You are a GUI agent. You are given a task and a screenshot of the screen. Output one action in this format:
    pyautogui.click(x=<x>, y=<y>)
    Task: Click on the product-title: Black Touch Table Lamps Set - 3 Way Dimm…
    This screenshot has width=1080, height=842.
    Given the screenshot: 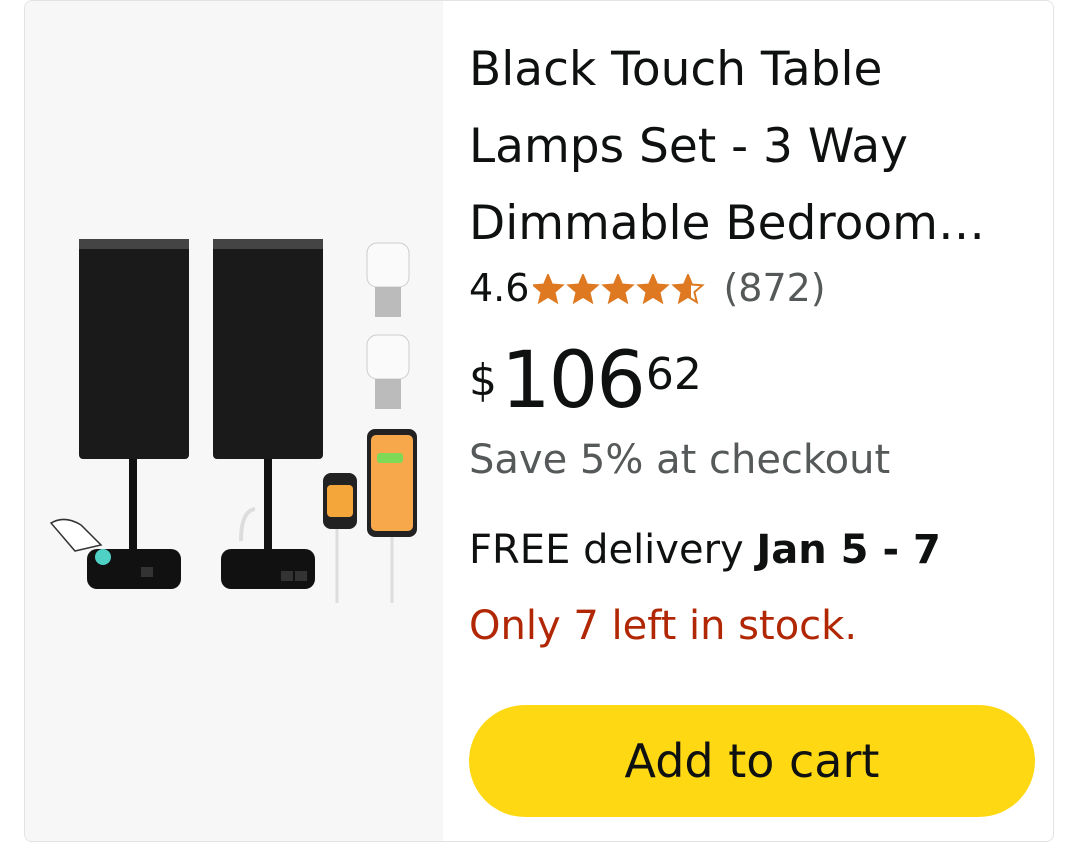 What is the action you would take?
    pyautogui.click(x=749, y=146)
    